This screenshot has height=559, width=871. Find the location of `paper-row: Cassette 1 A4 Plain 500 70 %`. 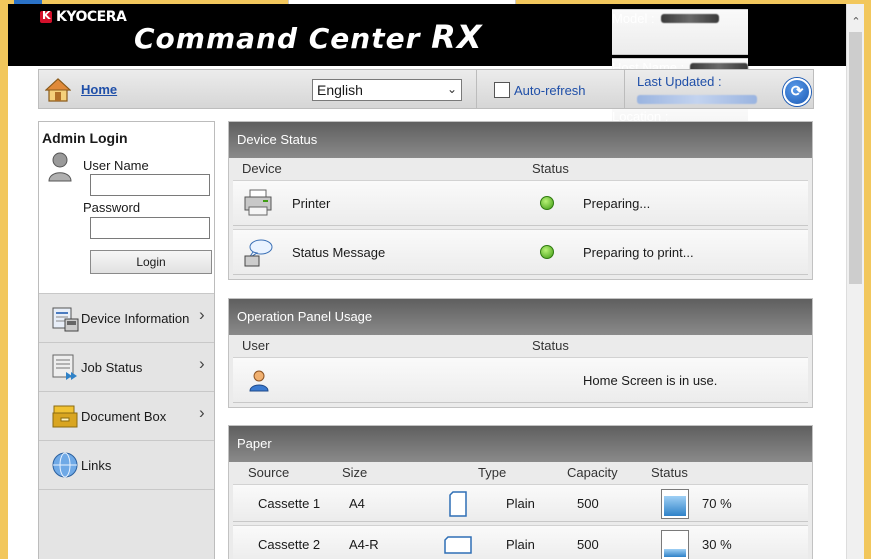

paper-row: Cassette 1 A4 Plain 500 70 % is located at coordinates (520, 503).